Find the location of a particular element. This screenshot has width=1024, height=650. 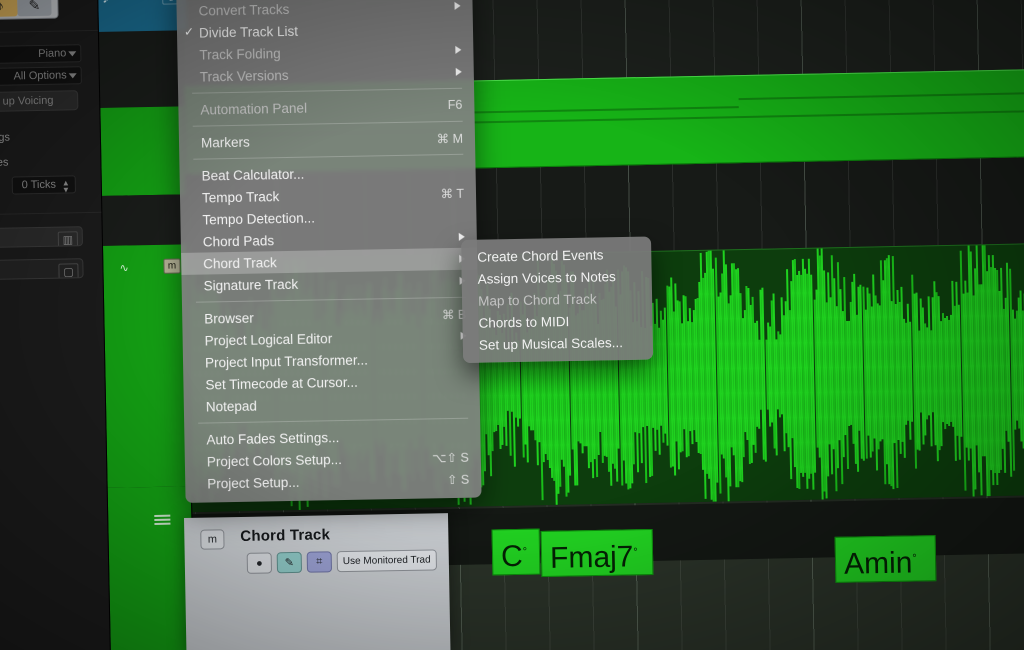

stepper-arrows-icon: ▲ ▼ is located at coordinates (66, 186).